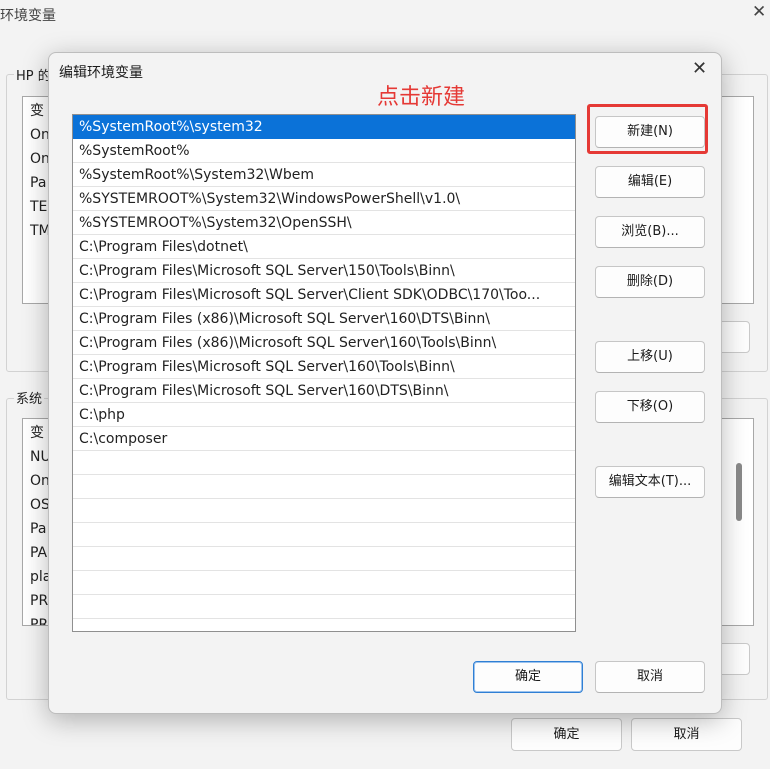  I want to click on move-up-button: 上移(U), so click(650, 357).